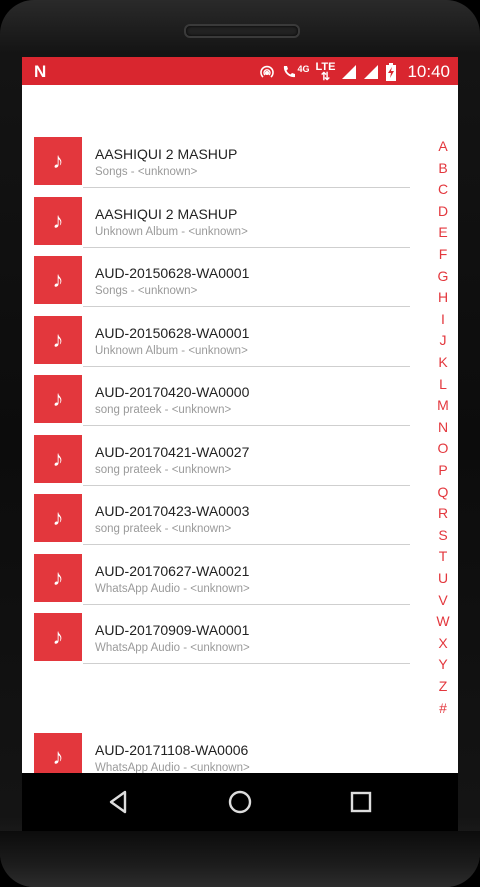 The image size is (480, 887). Describe the element at coordinates (443, 189) in the screenshot. I see `alphabet-index-letter: C` at that location.